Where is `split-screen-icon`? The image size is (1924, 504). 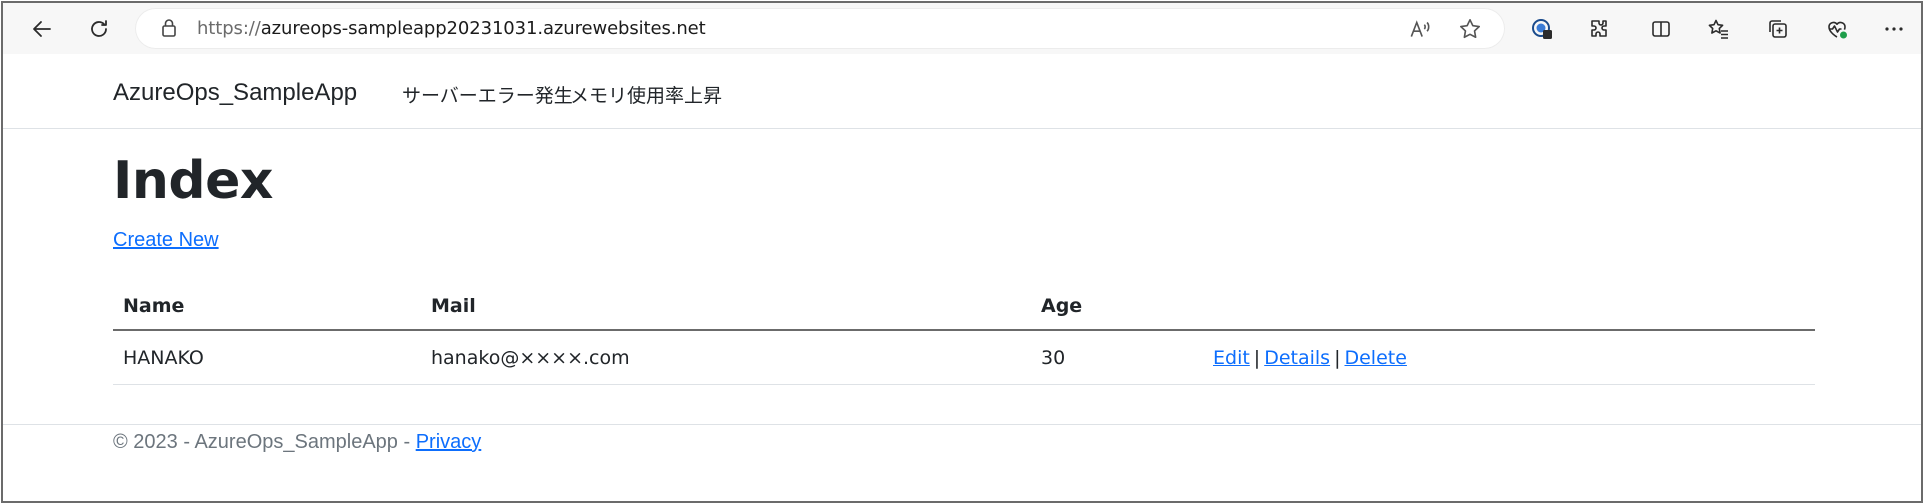
split-screen-icon is located at coordinates (1661, 29).